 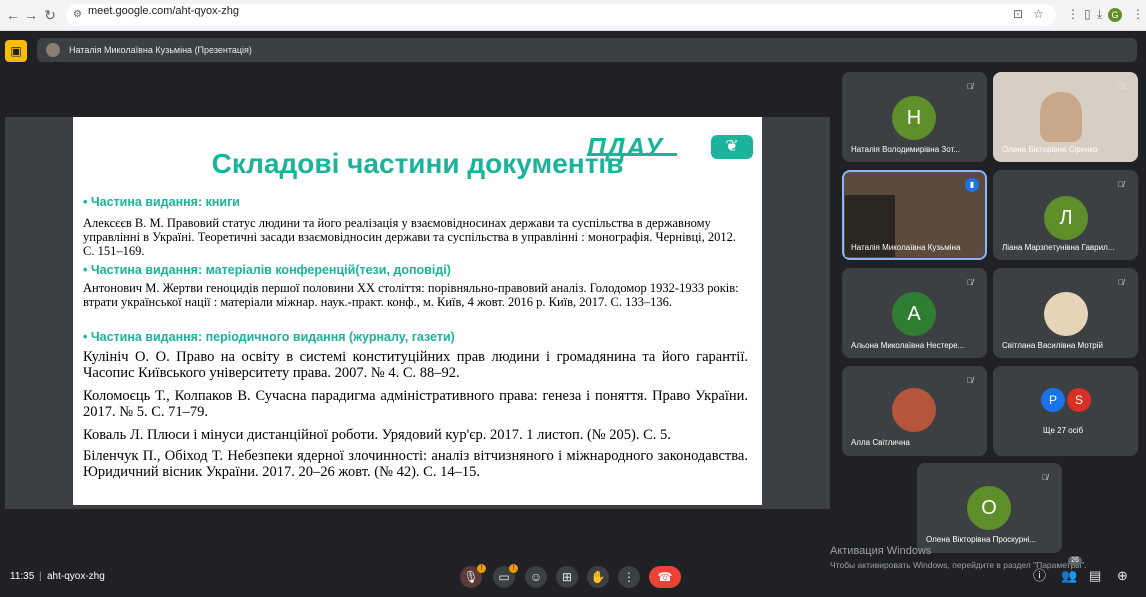 What do you see at coordinates (16, 51) in the screenshot?
I see `presentation-toggle-icon: ▣` at bounding box center [16, 51].